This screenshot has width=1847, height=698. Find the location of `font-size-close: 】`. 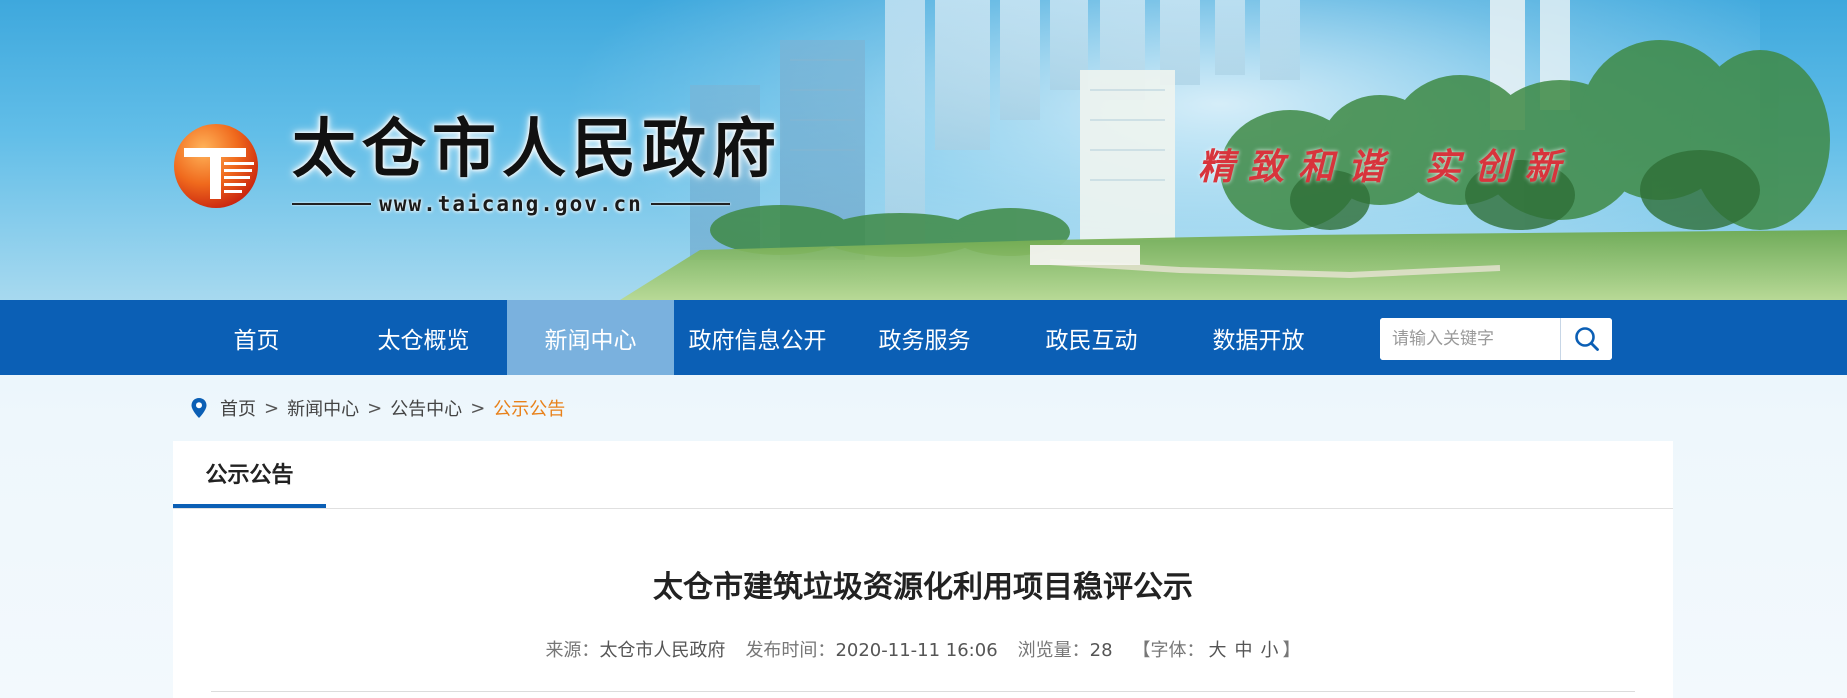

font-size-close: 】 is located at coordinates (1291, 650).